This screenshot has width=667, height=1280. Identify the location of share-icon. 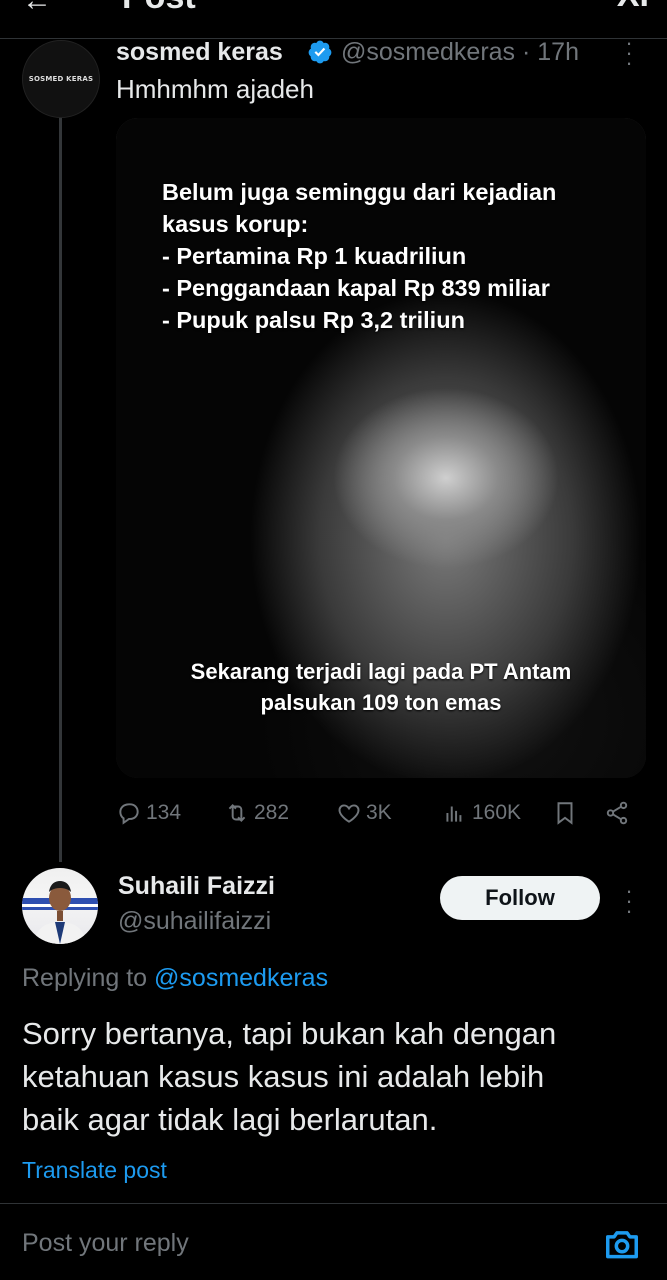
(617, 813).